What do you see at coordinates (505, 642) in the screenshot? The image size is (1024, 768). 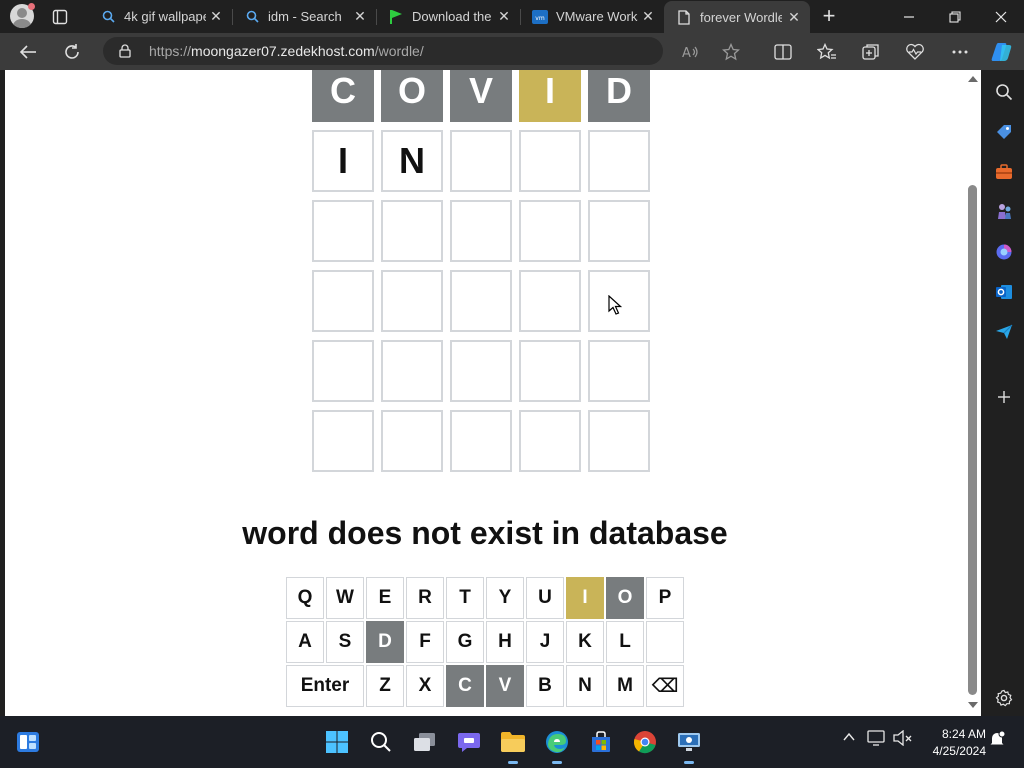 I see `key-h: H` at bounding box center [505, 642].